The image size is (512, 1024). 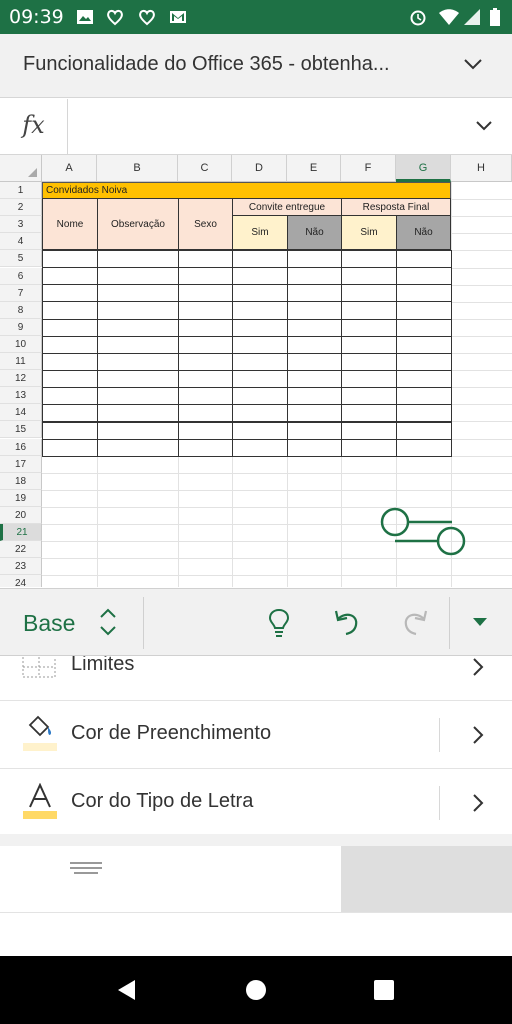 What do you see at coordinates (384, 990) in the screenshot?
I see `recents-icon` at bounding box center [384, 990].